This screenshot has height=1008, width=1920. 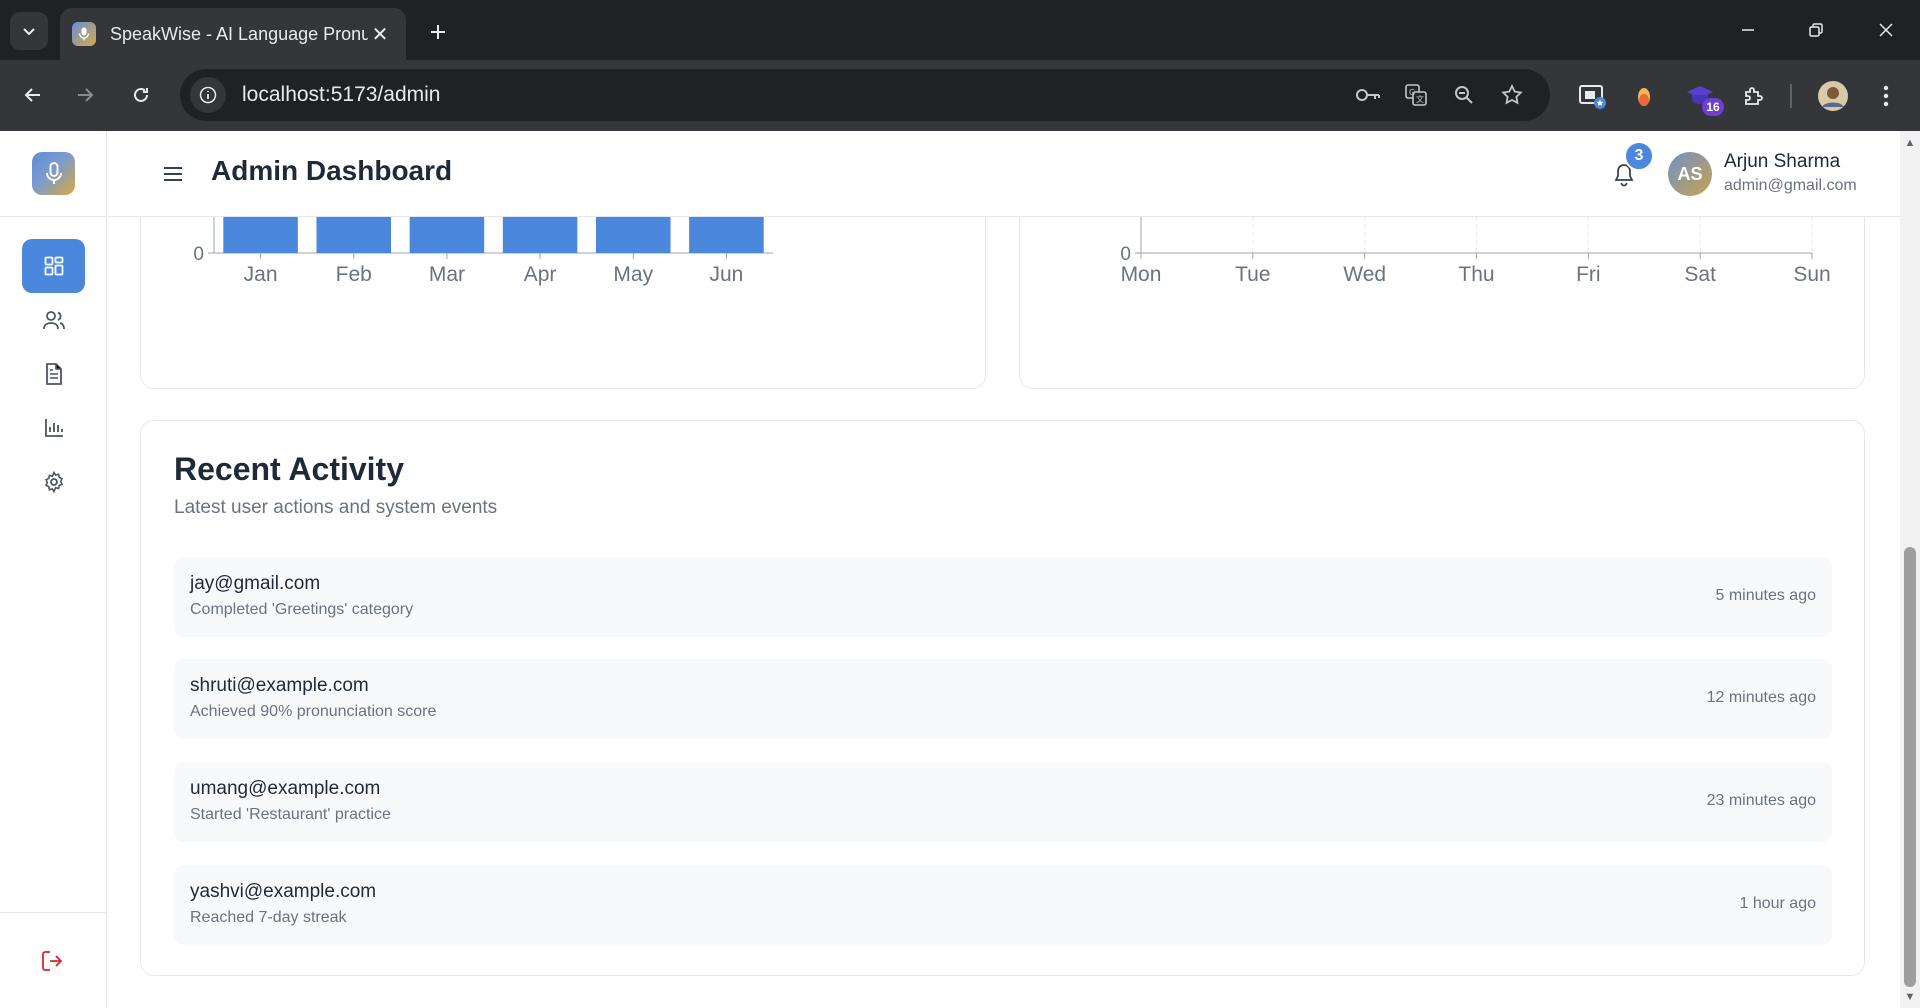 I want to click on reload-icon, so click(x=141, y=94).